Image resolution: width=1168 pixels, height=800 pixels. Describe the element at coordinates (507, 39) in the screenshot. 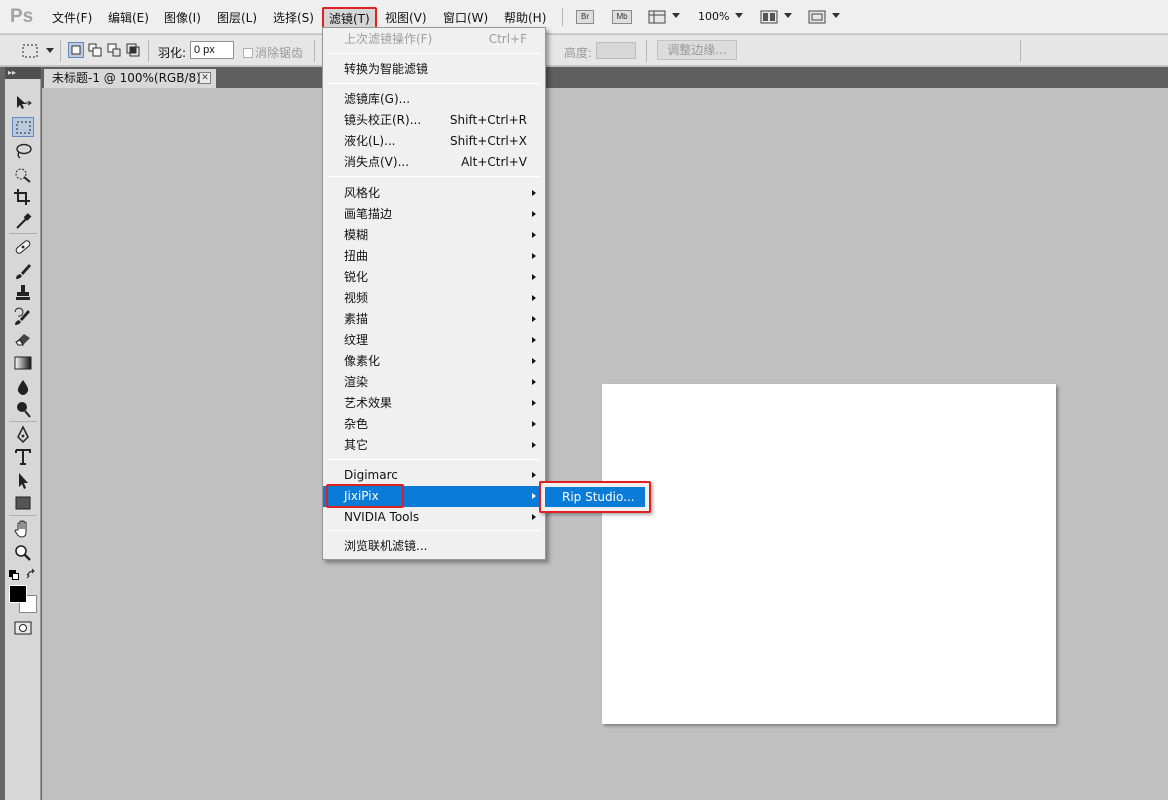

I see `menu-item-shortcut: Ctrl+F` at that location.